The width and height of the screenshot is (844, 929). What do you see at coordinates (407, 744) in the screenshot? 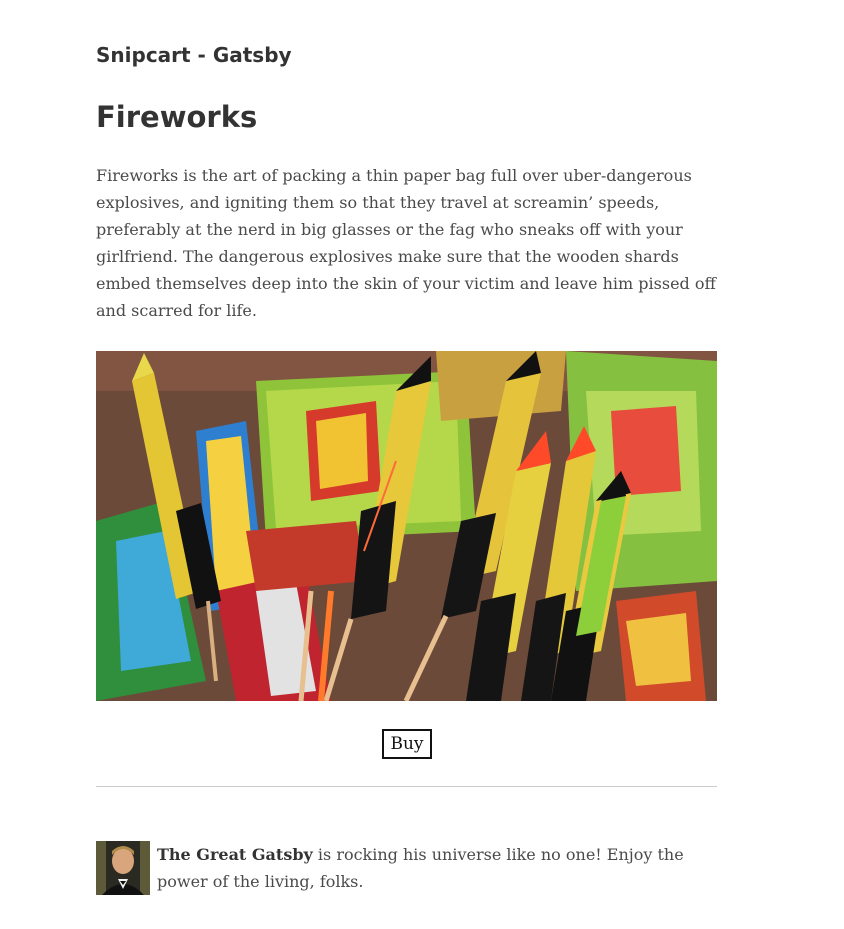
I see `buy-button: Buy` at bounding box center [407, 744].